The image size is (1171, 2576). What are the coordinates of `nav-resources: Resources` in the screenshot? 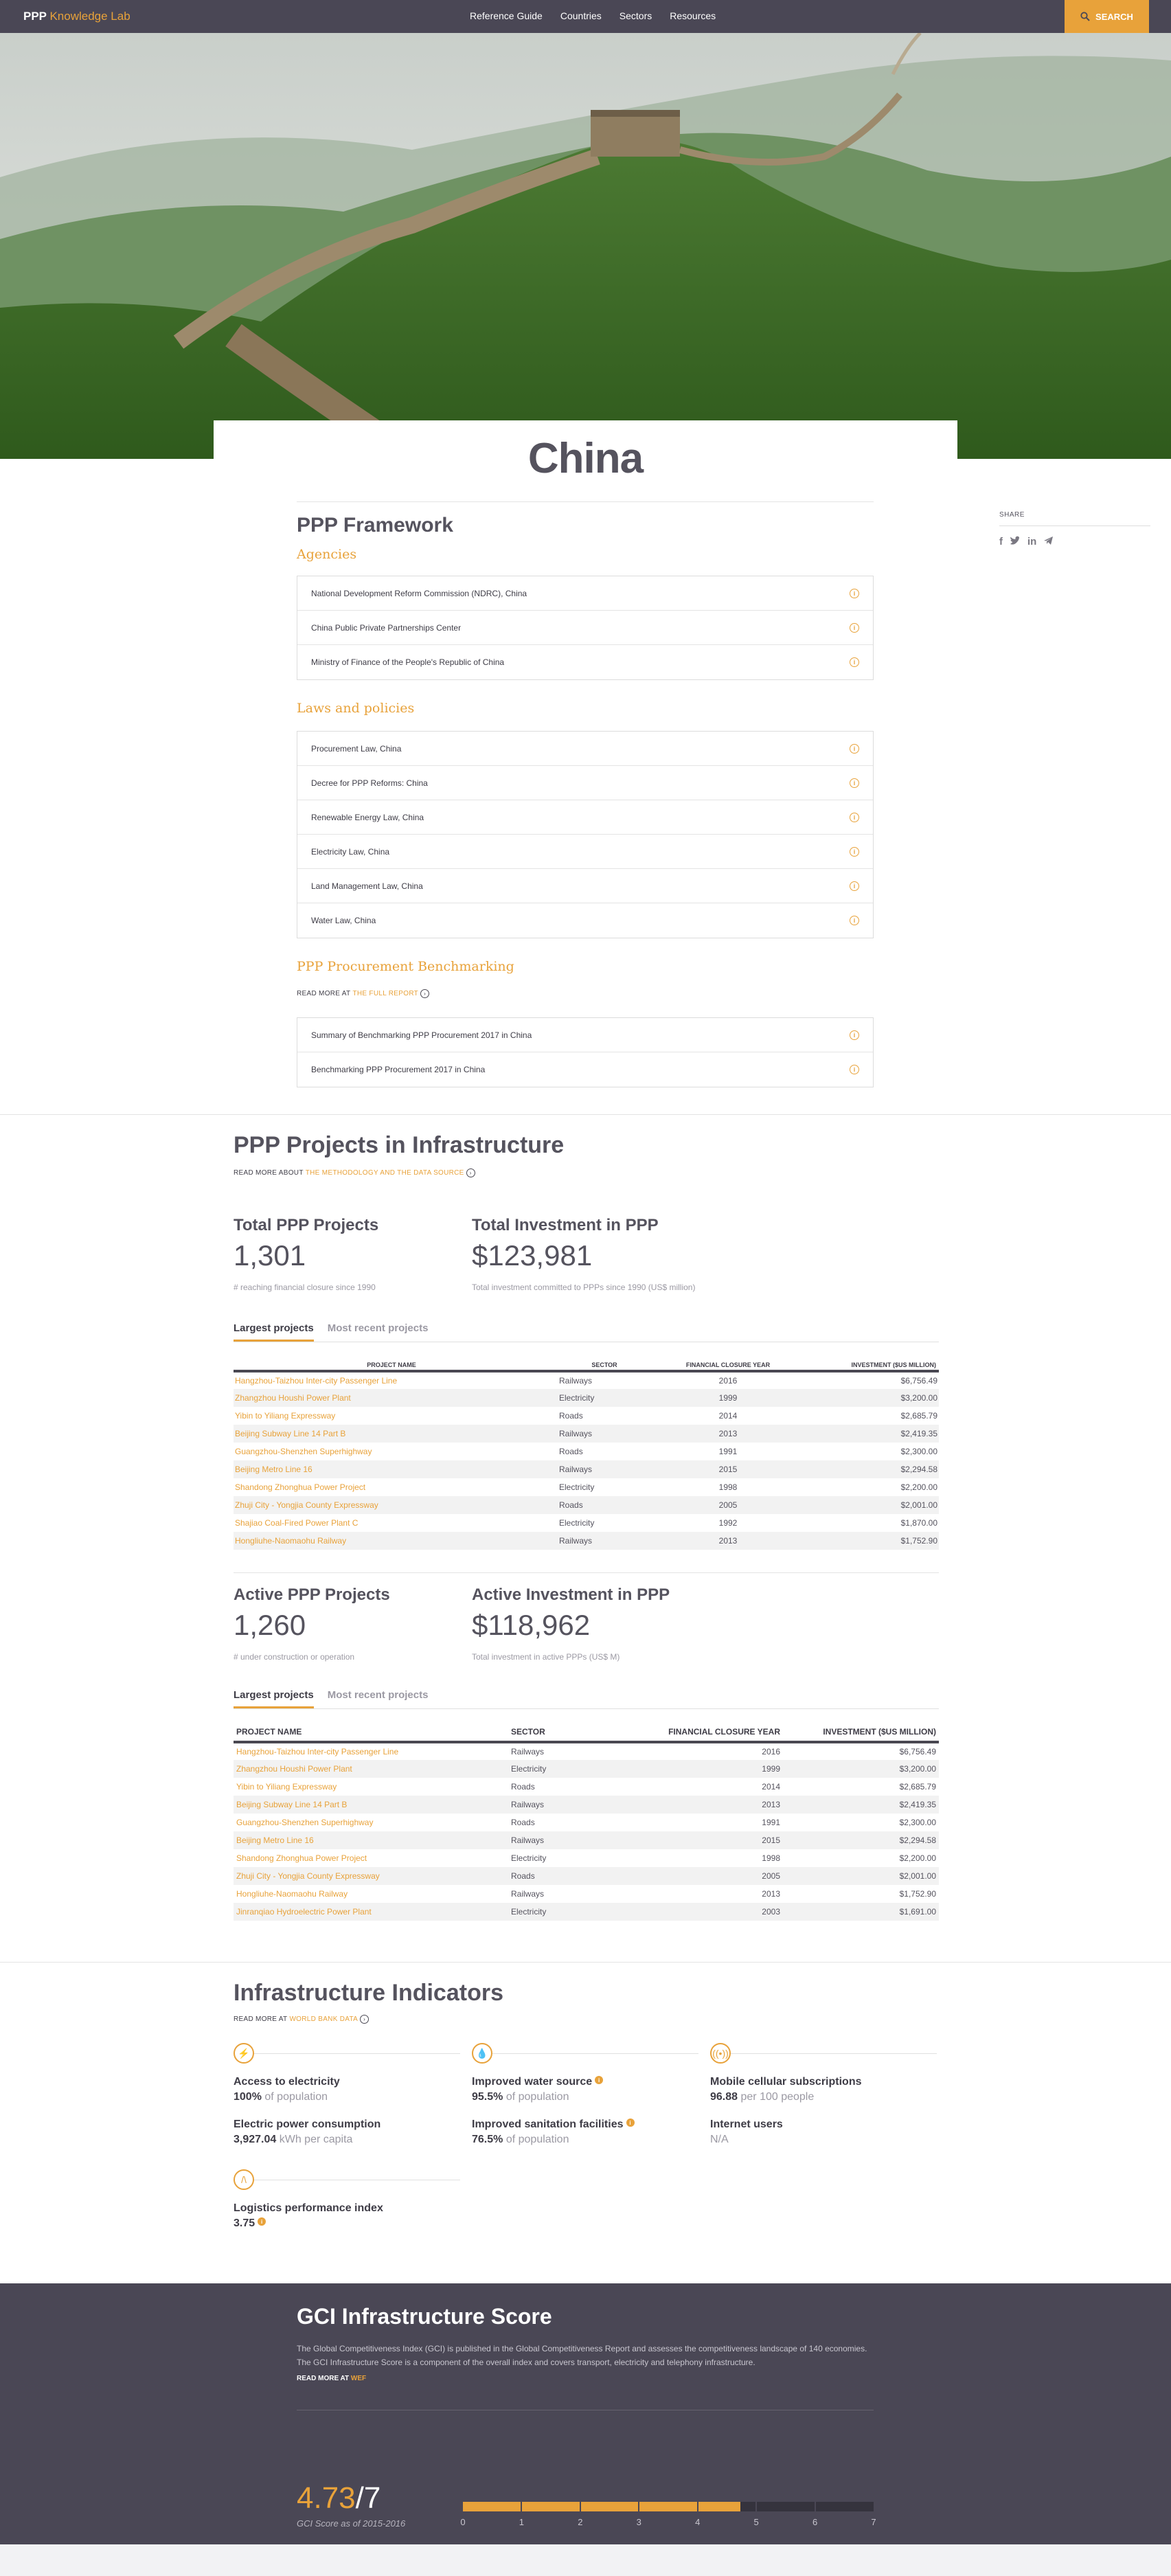 It's located at (693, 15).